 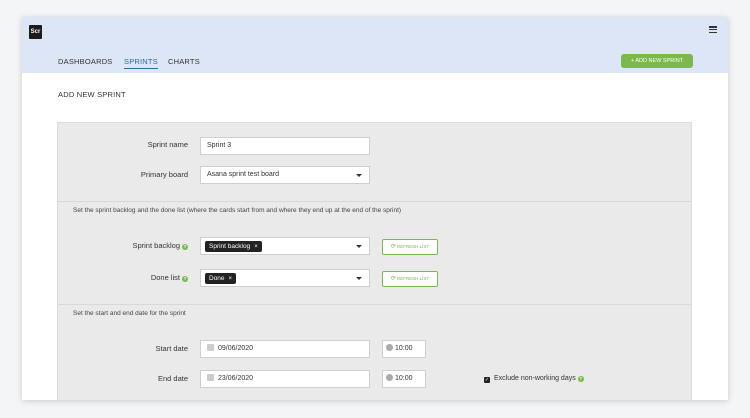 What do you see at coordinates (171, 348) in the screenshot?
I see `start-date-label: Start date` at bounding box center [171, 348].